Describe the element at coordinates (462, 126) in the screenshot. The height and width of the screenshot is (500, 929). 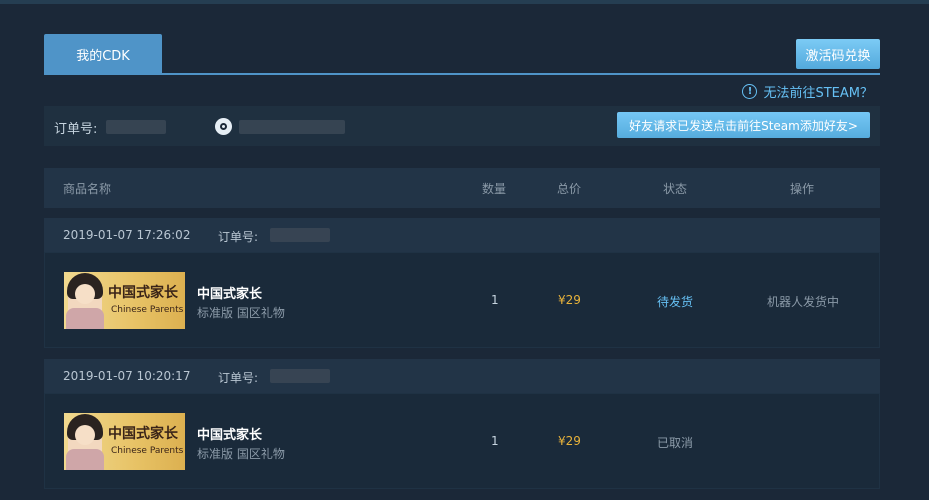
I see `order-info-bar: 订单号: 好友请求已发送点击前往Steam添加好友>` at that location.